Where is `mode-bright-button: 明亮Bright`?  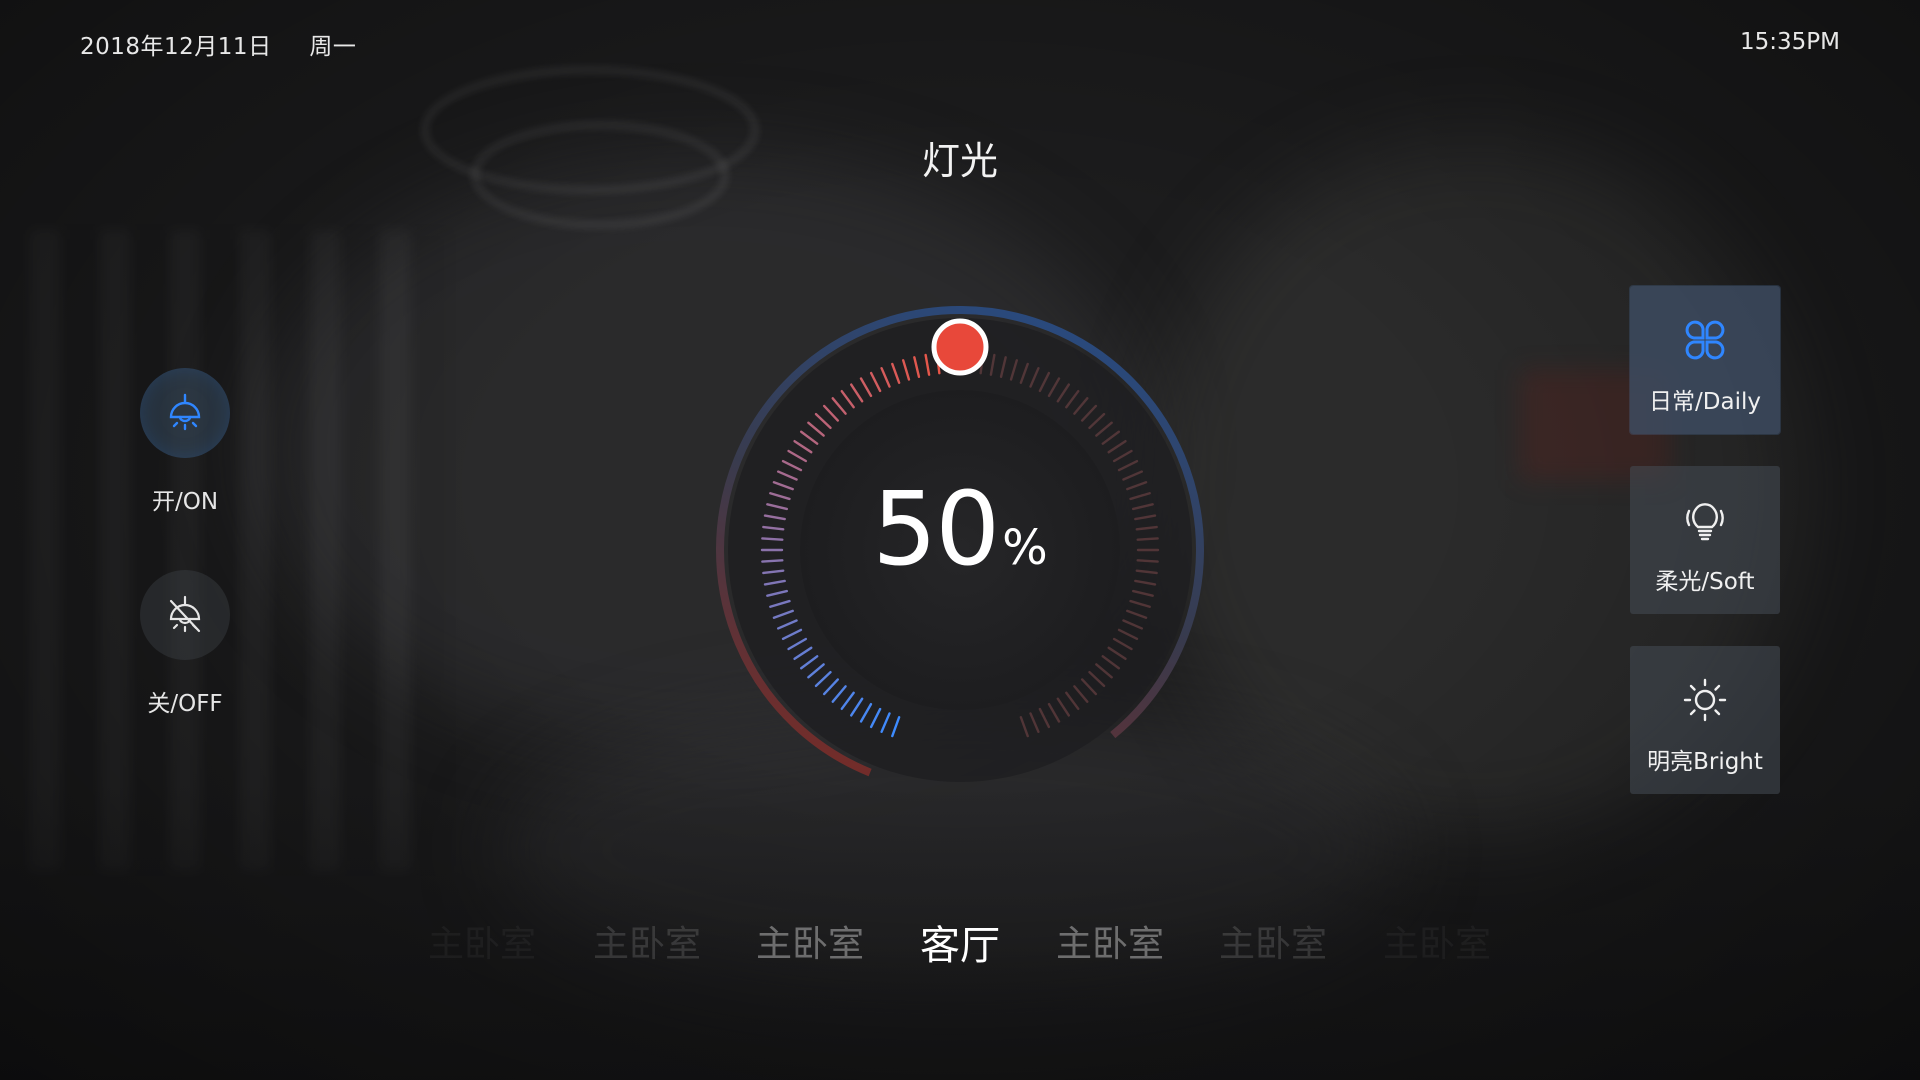 mode-bright-button: 明亮Bright is located at coordinates (1705, 720).